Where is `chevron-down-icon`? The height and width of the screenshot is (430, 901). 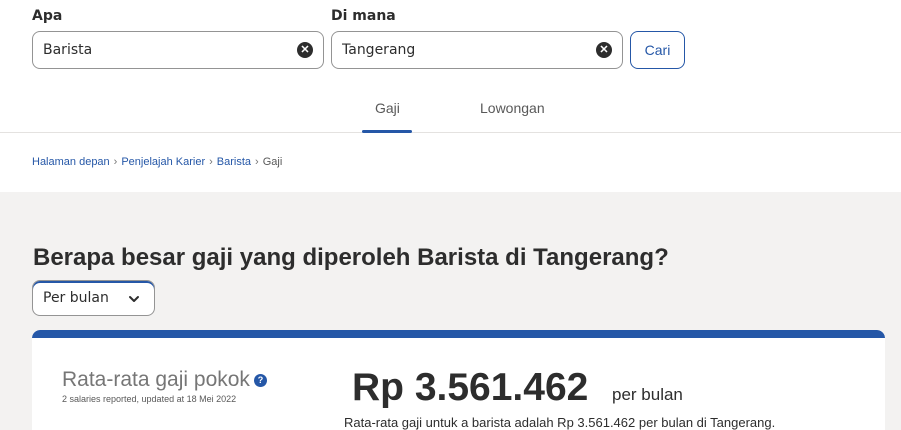 chevron-down-icon is located at coordinates (134, 299).